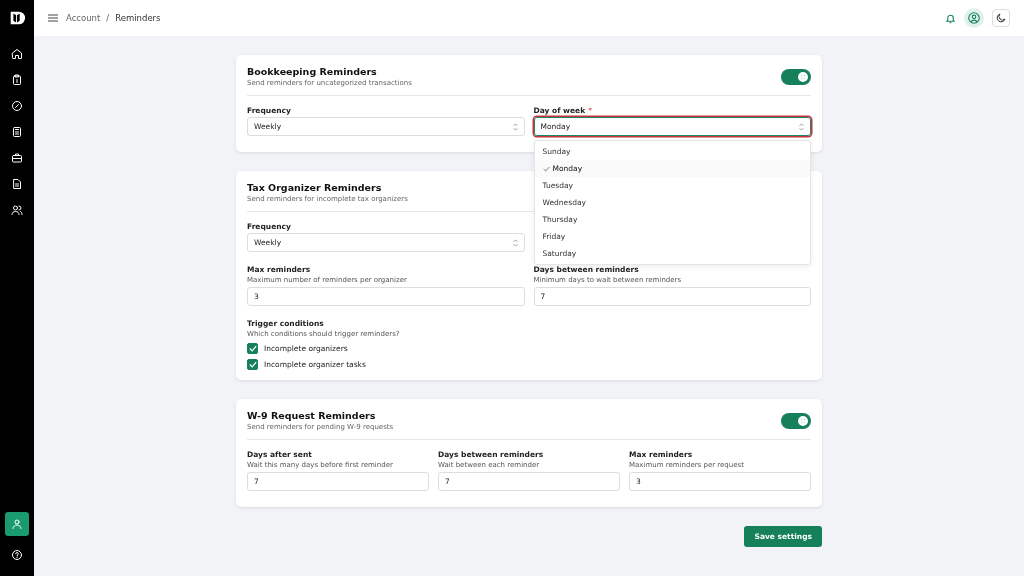 This screenshot has width=1024, height=576. Describe the element at coordinates (315, 187) in the screenshot. I see `card-title: Tax Organizer Reminders` at that location.